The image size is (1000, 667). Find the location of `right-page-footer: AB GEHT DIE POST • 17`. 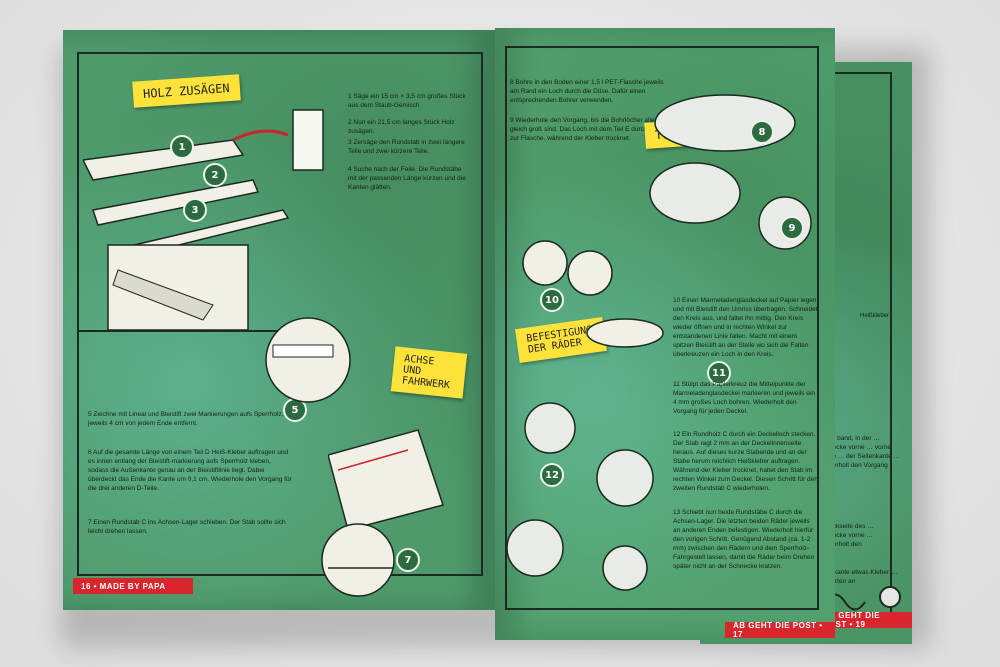

right-page-footer: AB GEHT DIE POST • 17 is located at coordinates (780, 630).